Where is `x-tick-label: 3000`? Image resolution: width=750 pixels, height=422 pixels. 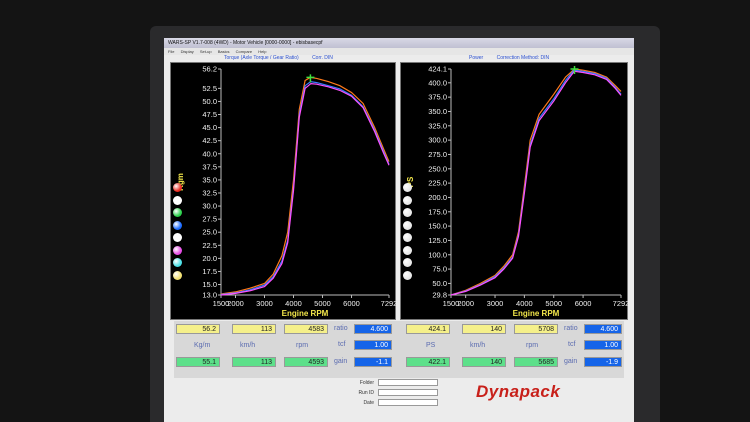 x-tick-label: 3000 is located at coordinates (495, 303).